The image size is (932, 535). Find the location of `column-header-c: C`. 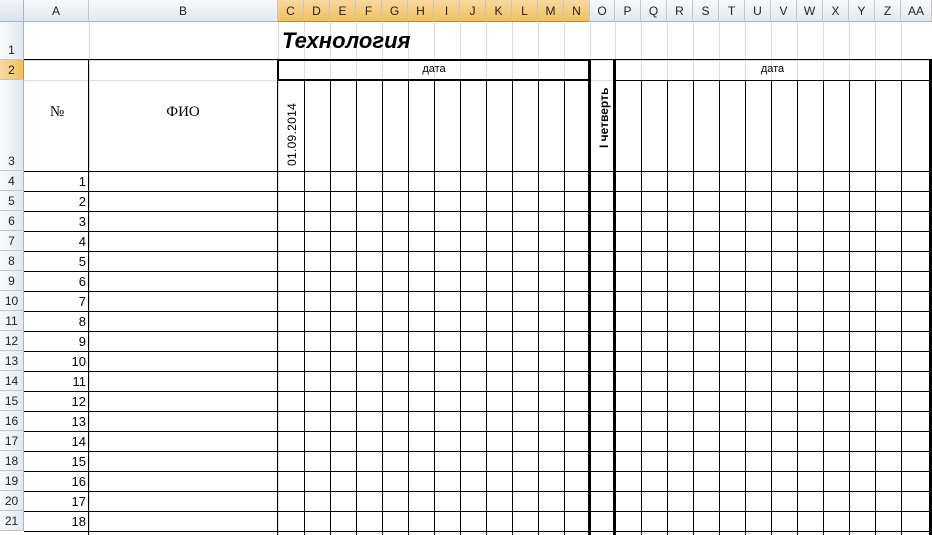

column-header-c: C is located at coordinates (291, 11).